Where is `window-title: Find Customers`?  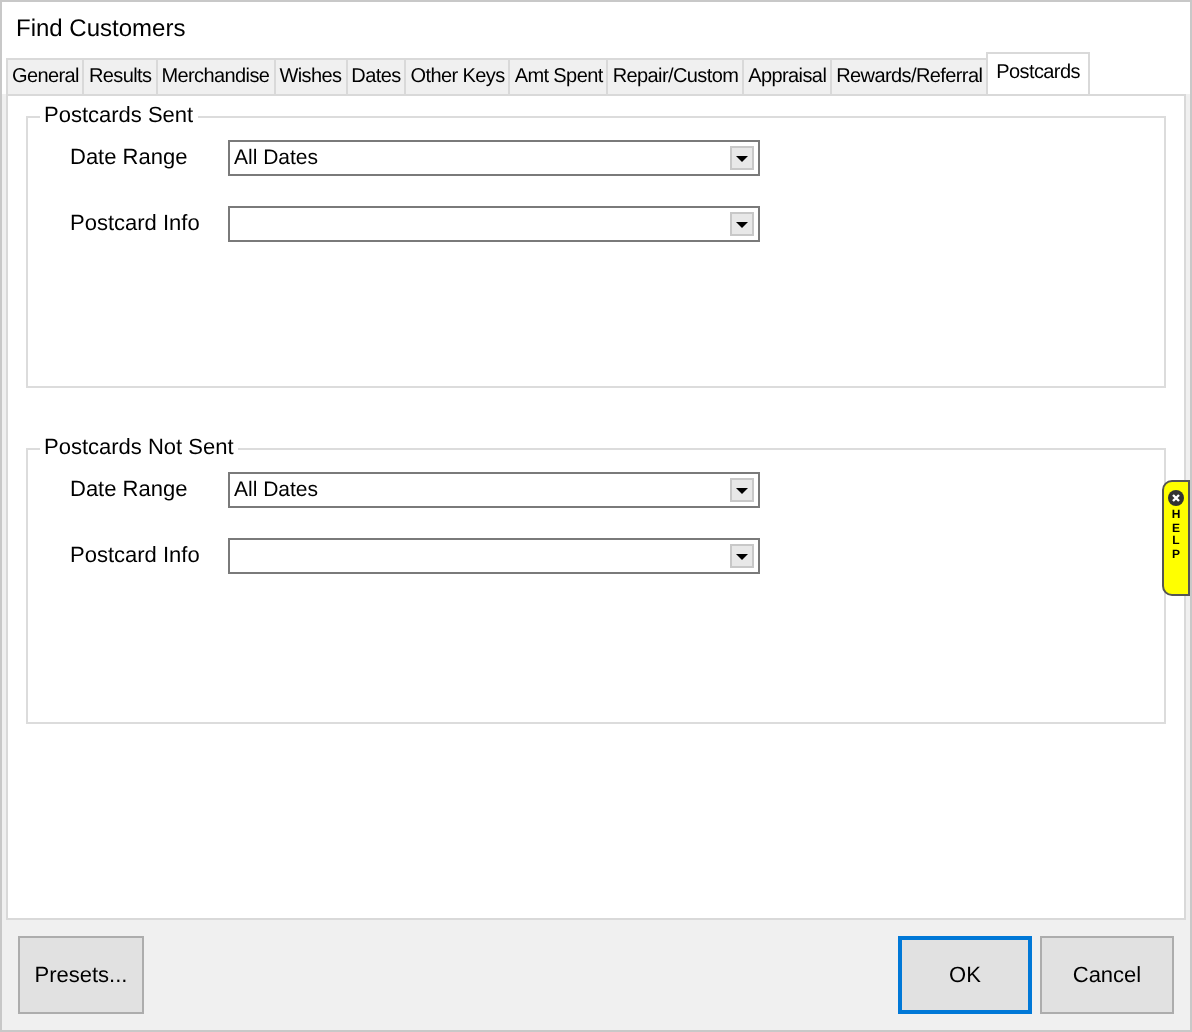
window-title: Find Customers is located at coordinates (596, 29).